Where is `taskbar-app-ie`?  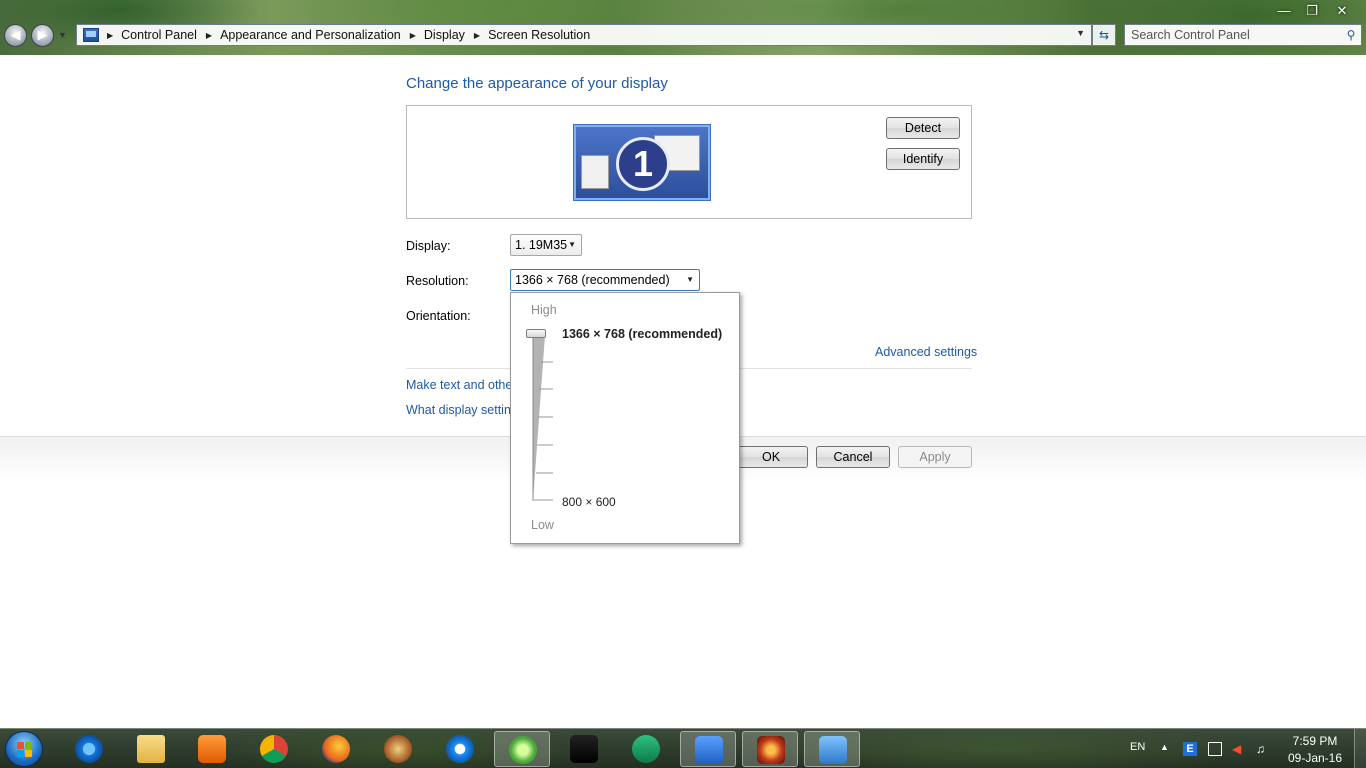
taskbar-app-ie is located at coordinates (89, 749).